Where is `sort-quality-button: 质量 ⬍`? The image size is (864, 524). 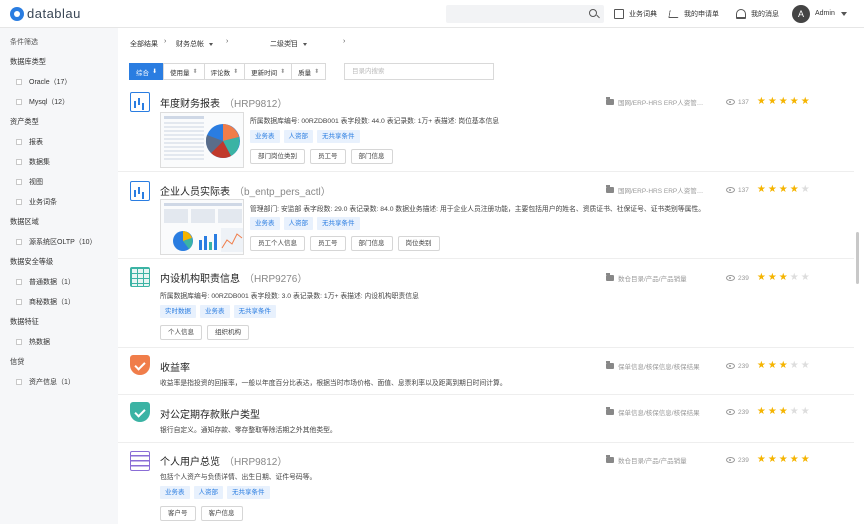
sort-quality-button: 质量 ⬍ is located at coordinates (309, 71).